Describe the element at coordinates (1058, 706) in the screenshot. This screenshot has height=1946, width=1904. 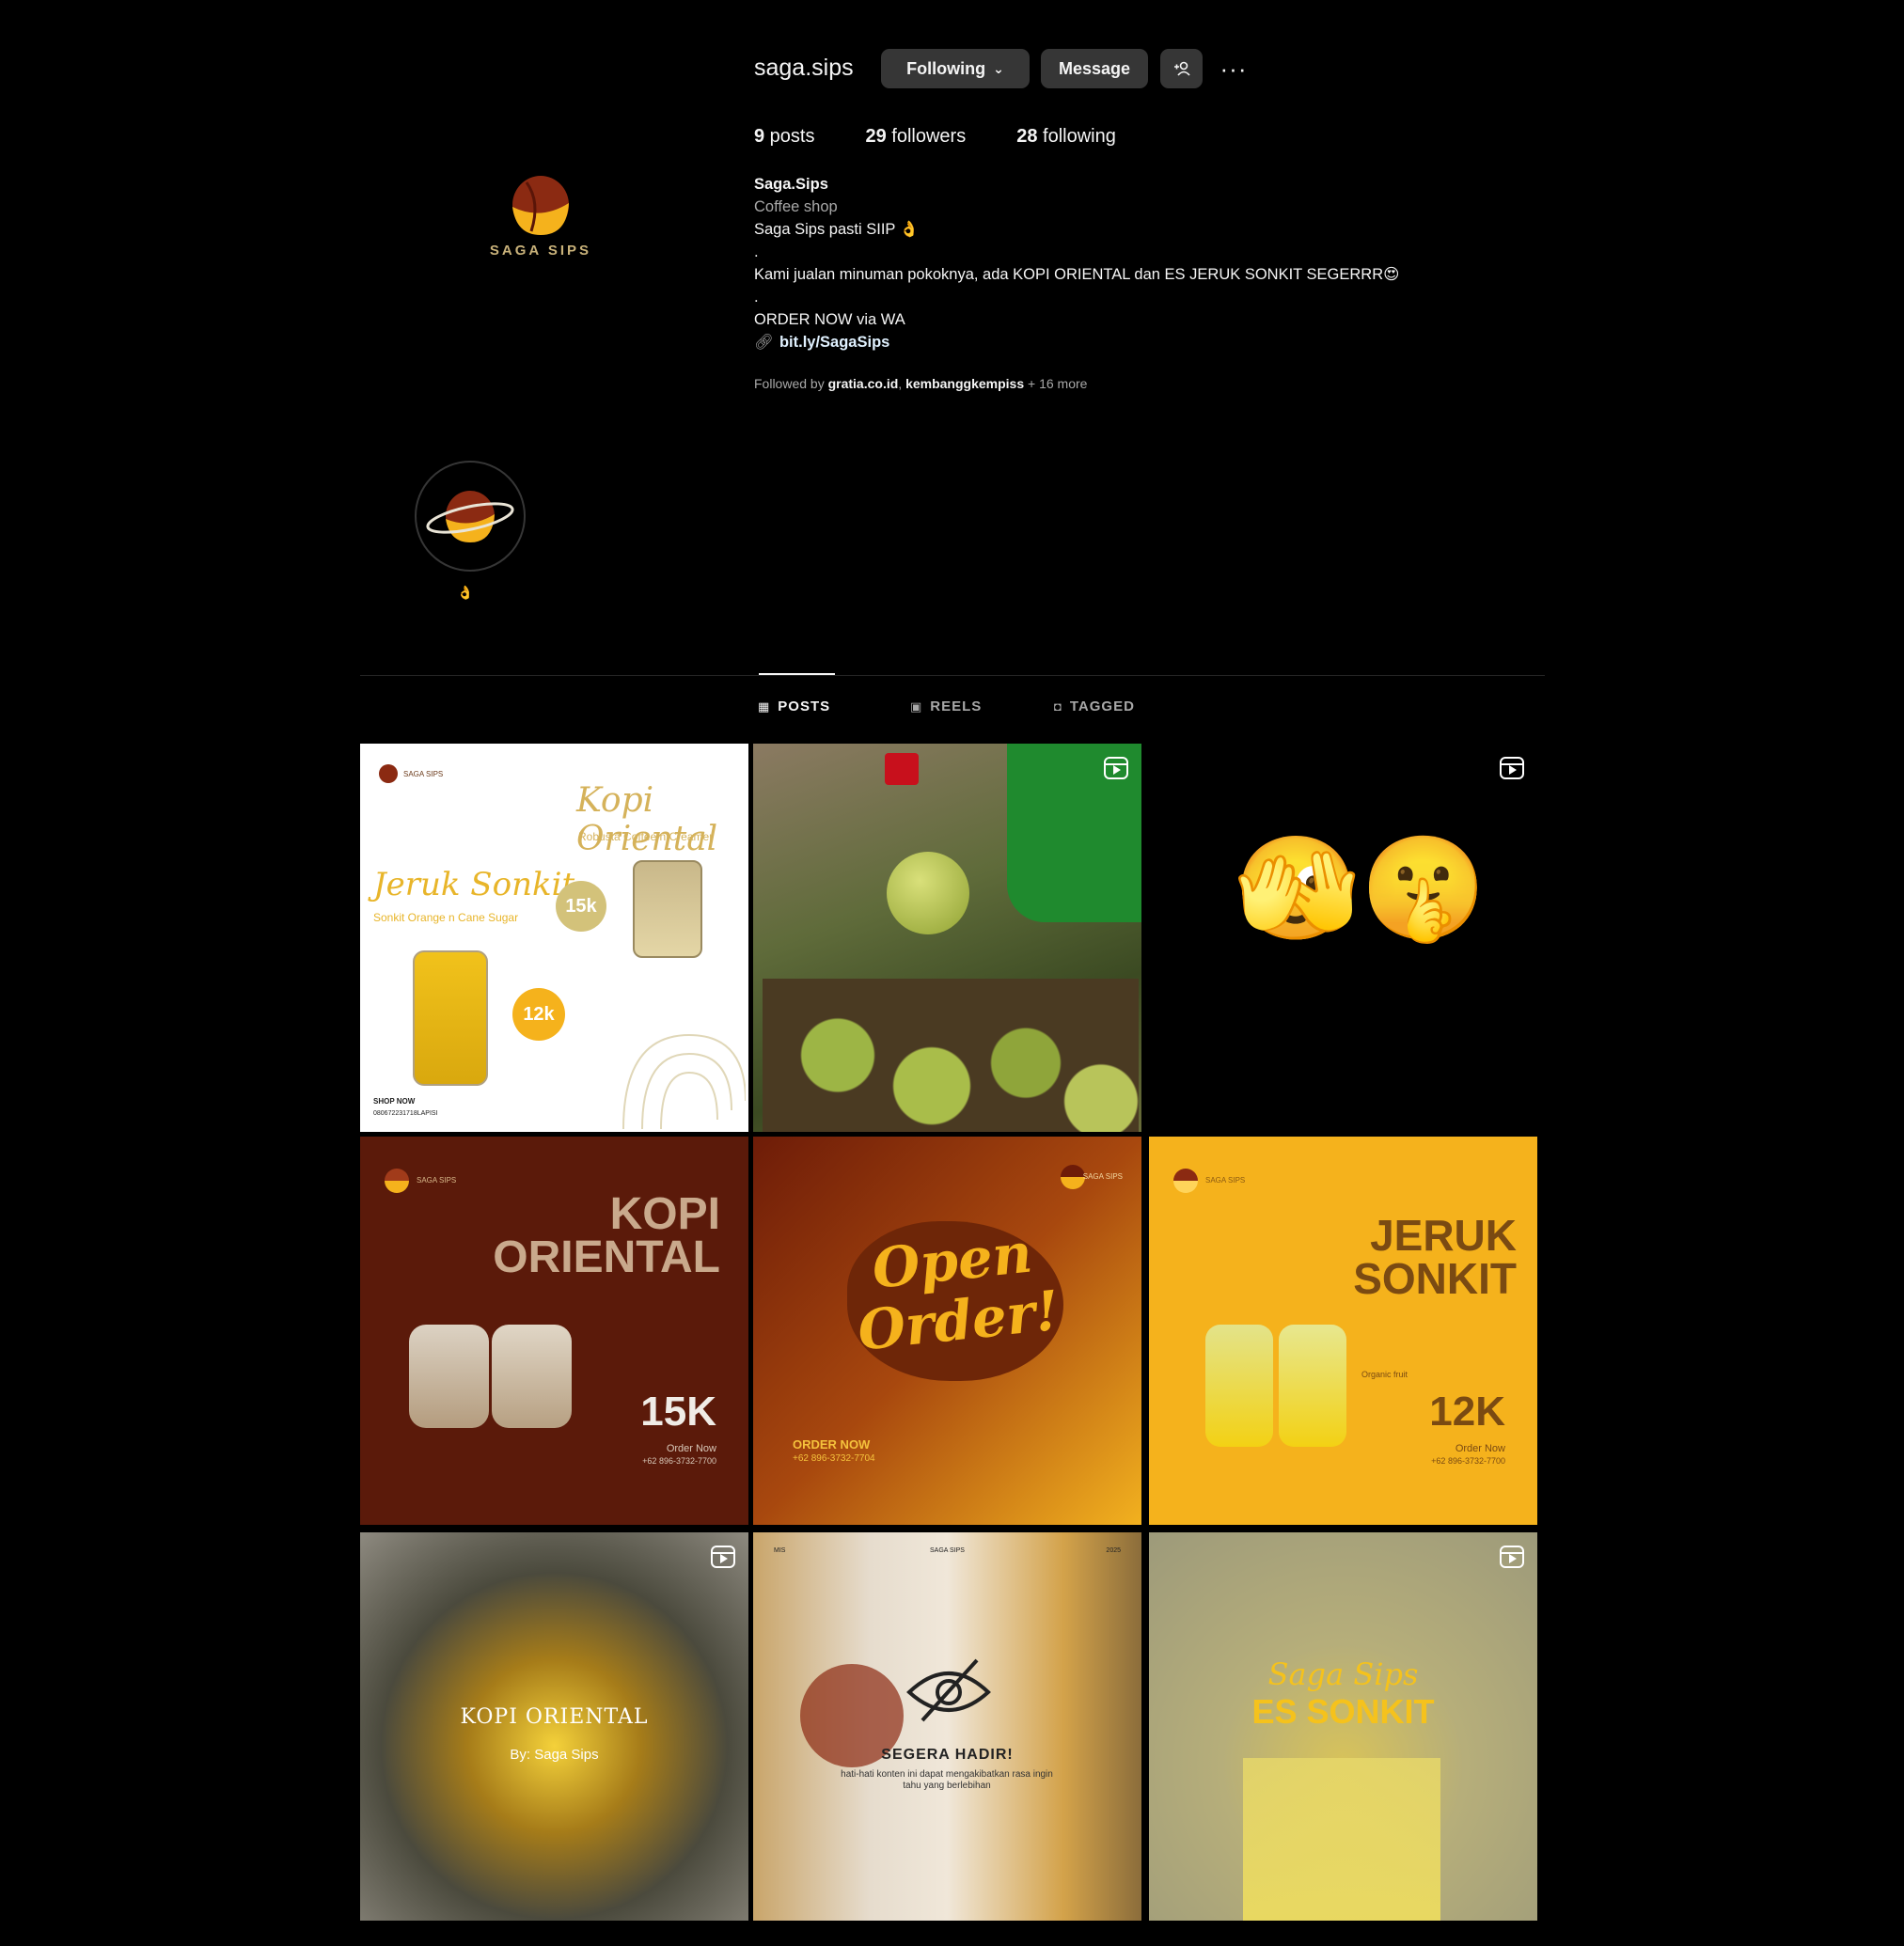
I see `tagged-icon: ◘` at that location.